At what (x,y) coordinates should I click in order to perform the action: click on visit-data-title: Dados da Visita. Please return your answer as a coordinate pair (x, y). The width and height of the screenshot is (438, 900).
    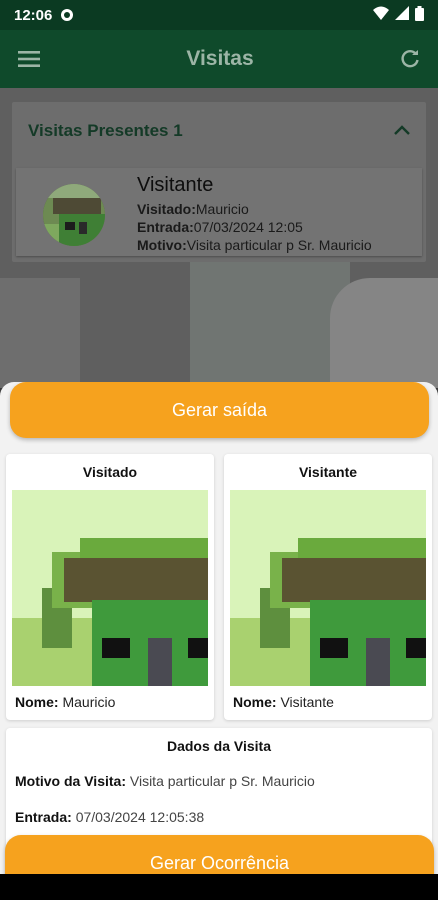
    Looking at the image, I should click on (218, 746).